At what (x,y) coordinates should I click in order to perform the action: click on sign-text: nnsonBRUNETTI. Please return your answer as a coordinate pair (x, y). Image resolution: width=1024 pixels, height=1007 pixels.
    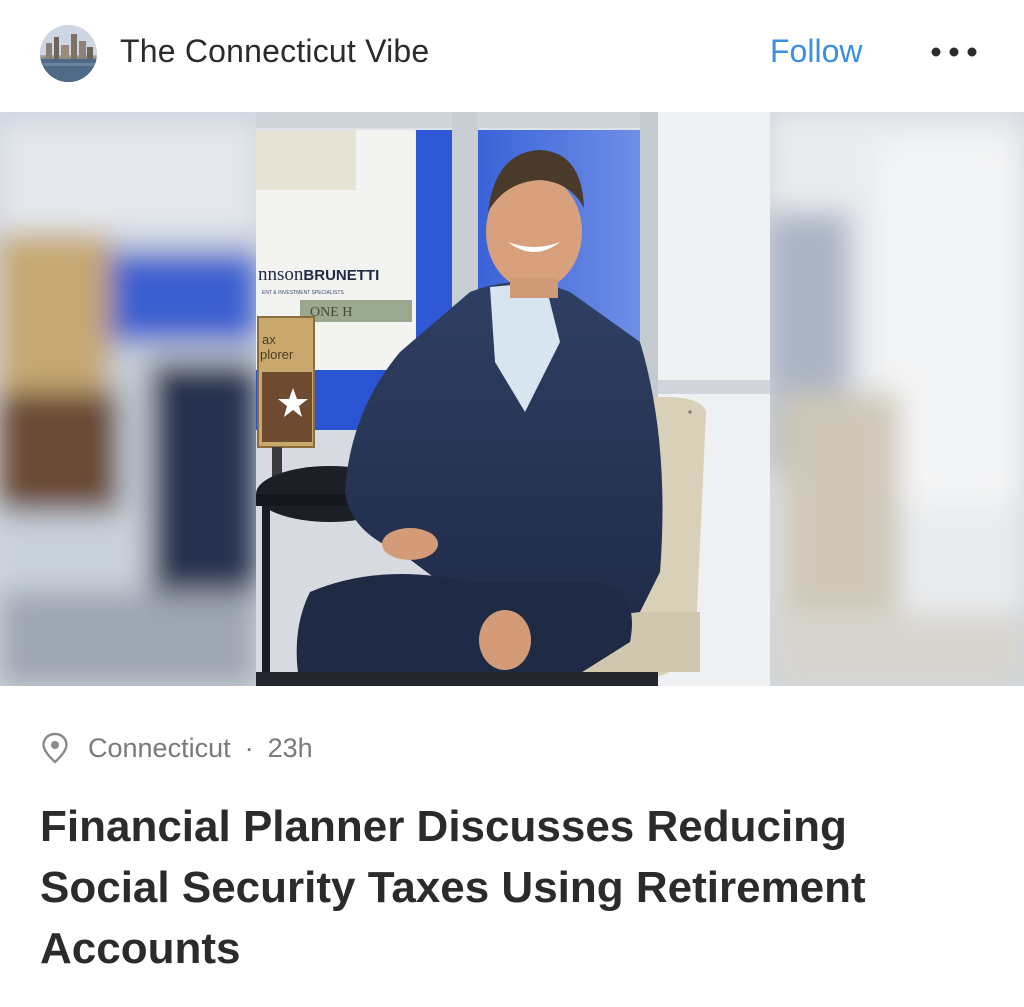
    Looking at the image, I should click on (318, 274).